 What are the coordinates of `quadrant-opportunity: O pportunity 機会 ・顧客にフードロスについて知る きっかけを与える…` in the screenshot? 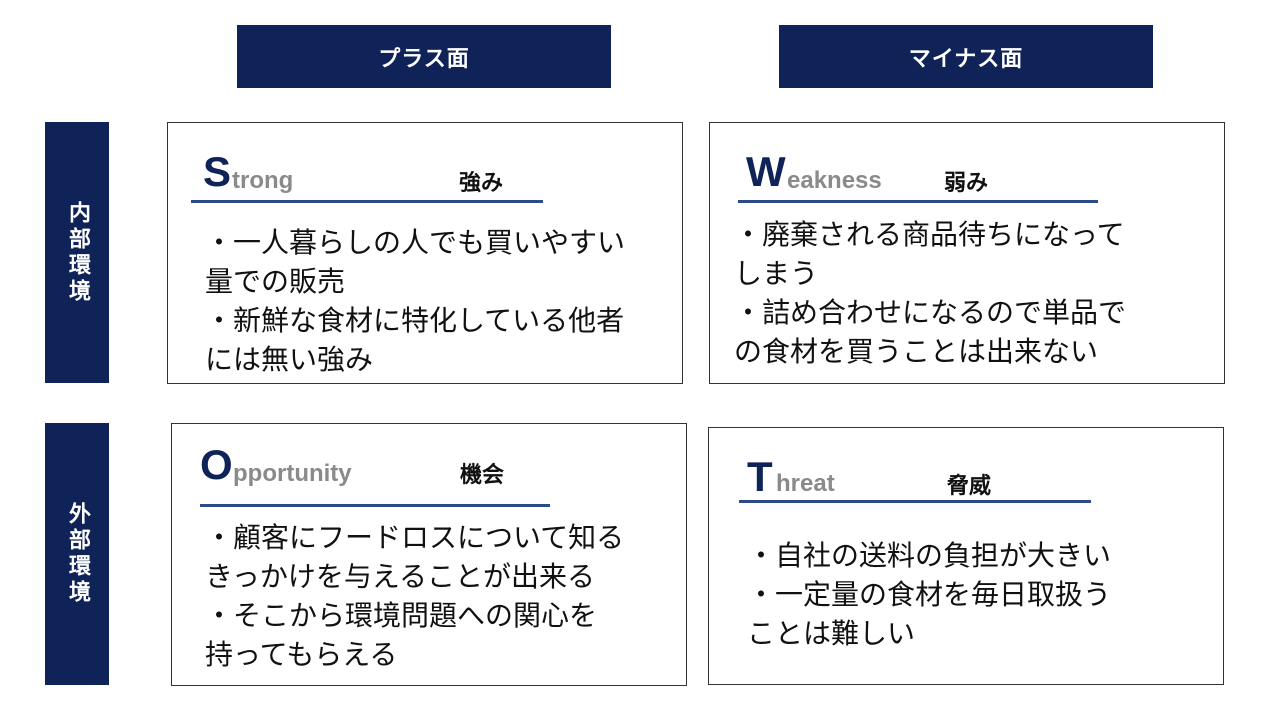 It's located at (429, 554).